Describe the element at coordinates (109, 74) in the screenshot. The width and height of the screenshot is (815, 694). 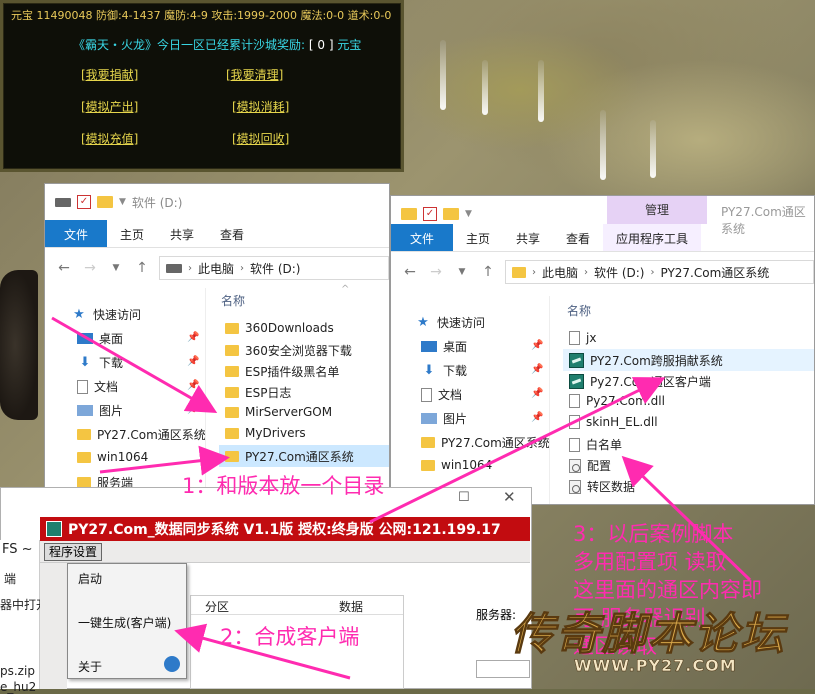
I see `link-donate: [我要捐献]` at that location.